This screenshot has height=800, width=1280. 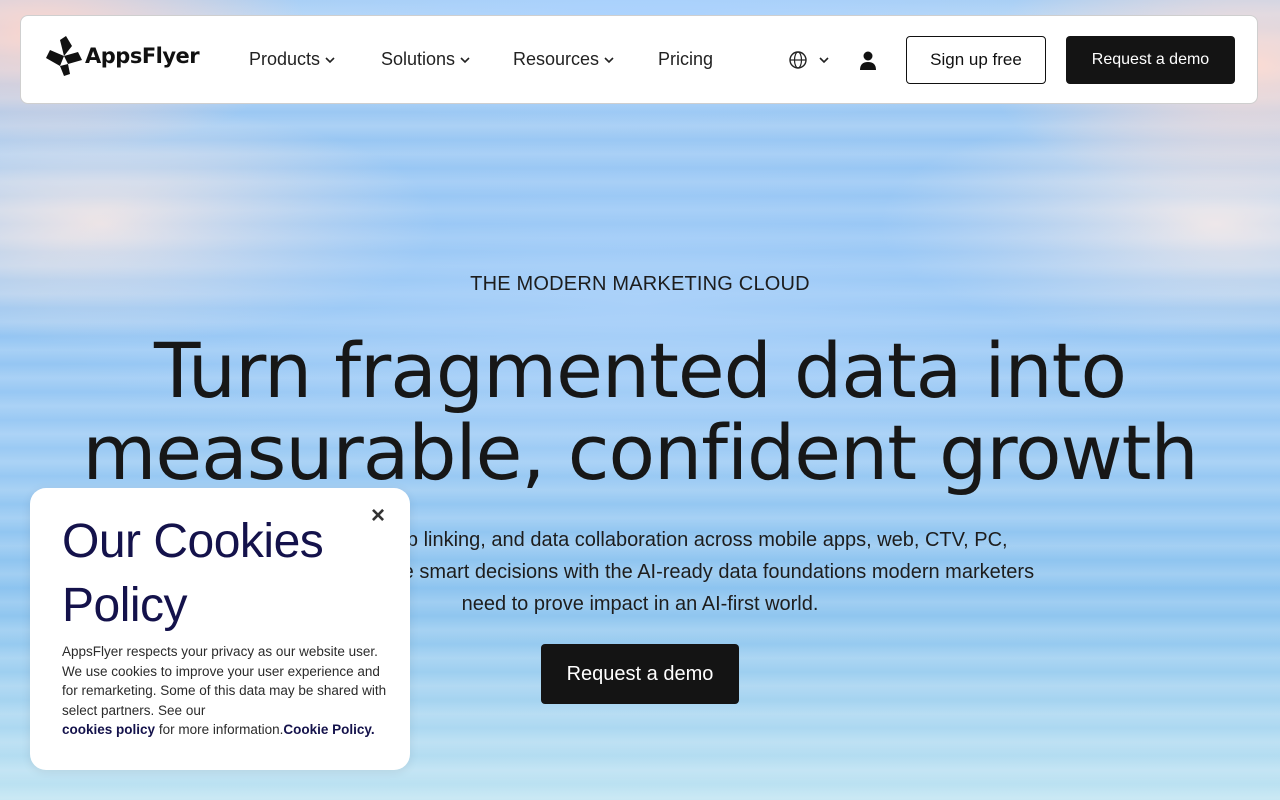 I want to click on request-demo-hero-button: Request a demo, so click(x=640, y=674).